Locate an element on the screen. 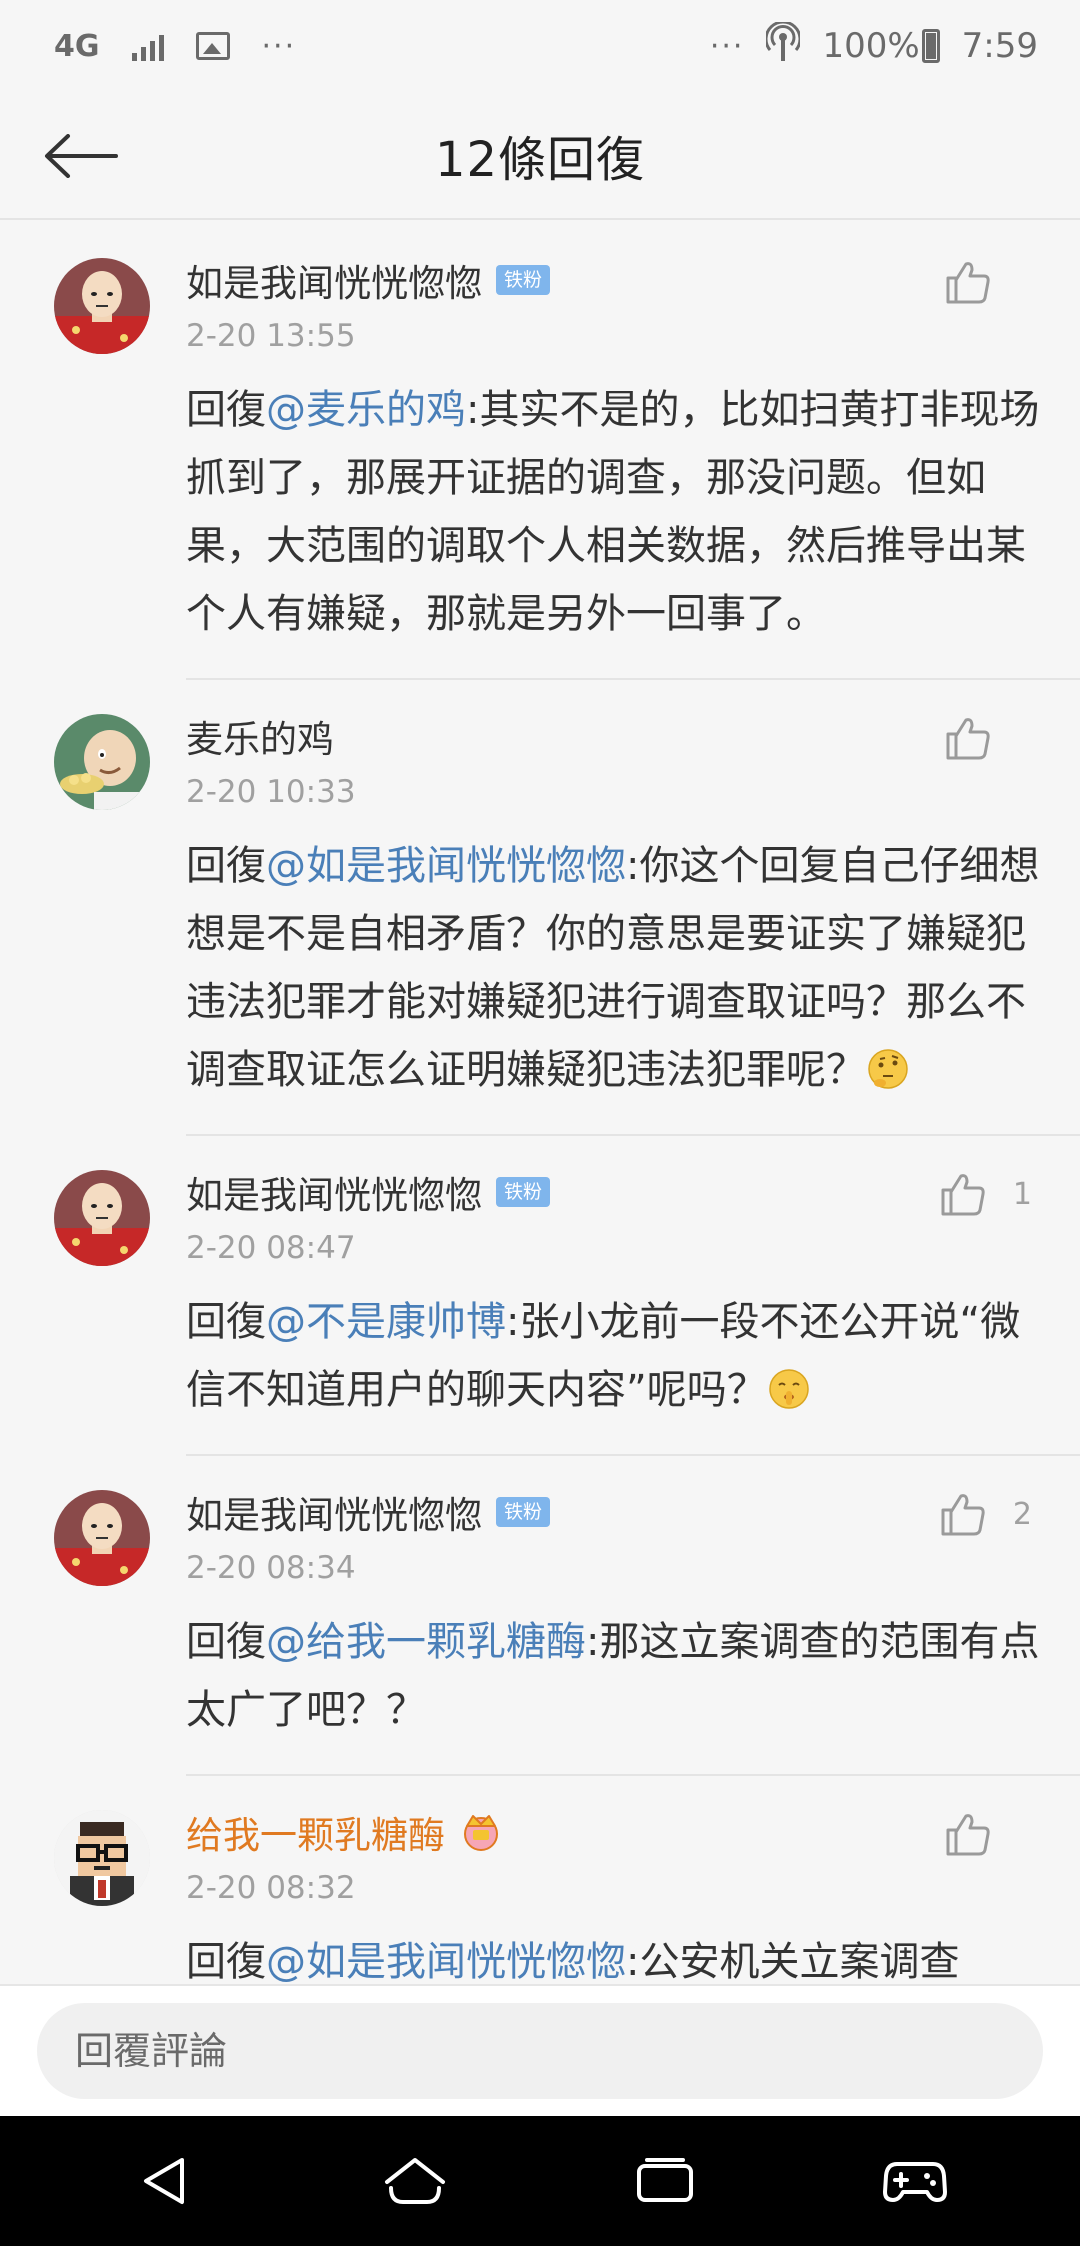 This screenshot has width=1080, height=2246. comment-item: 给我一颗乳糖酶 2-20 08:32 回復@如是我闻恍恍惚惚:公安机关立案调查 is located at coordinates (540, 1879).